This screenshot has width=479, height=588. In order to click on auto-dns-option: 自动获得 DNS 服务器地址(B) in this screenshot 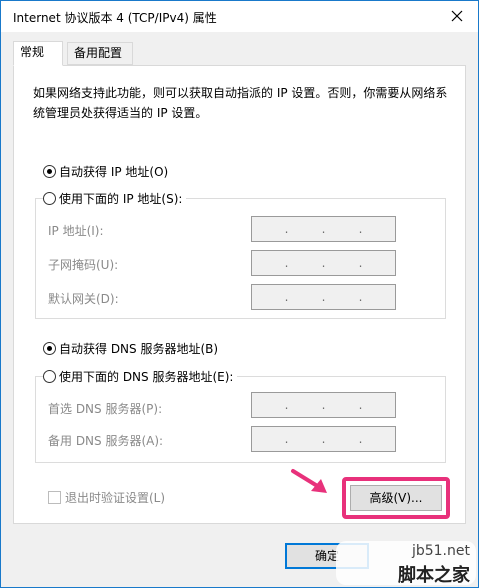, I will do `click(130, 348)`.